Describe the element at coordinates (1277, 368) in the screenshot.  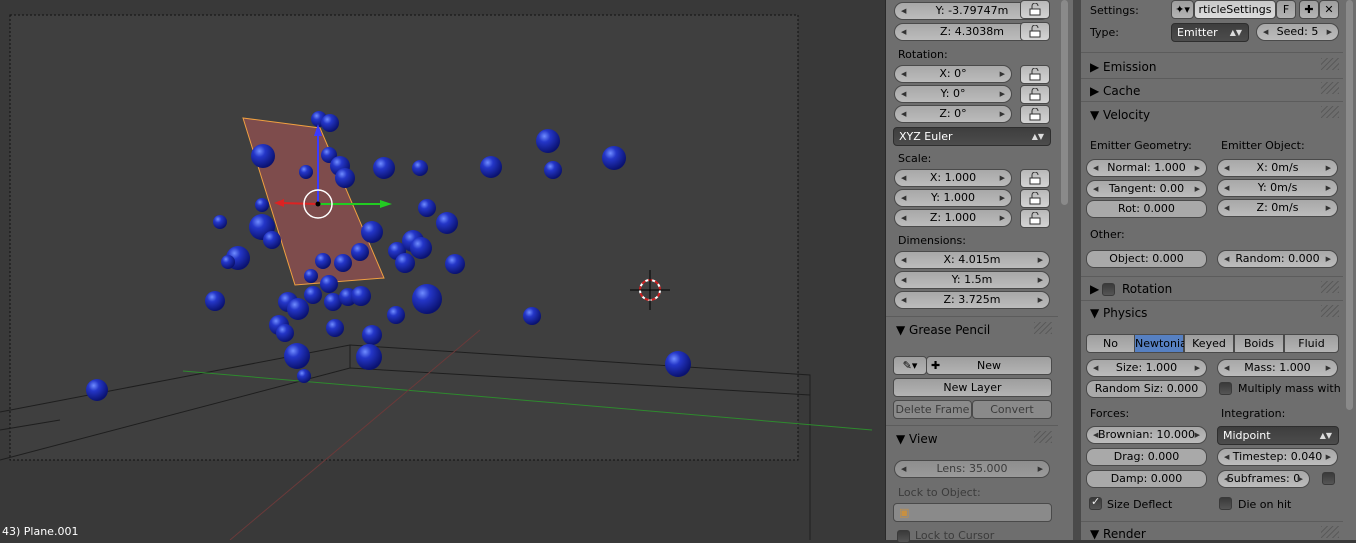
I see `mass-field: ◀ Mass: 1.000 ▶` at that location.